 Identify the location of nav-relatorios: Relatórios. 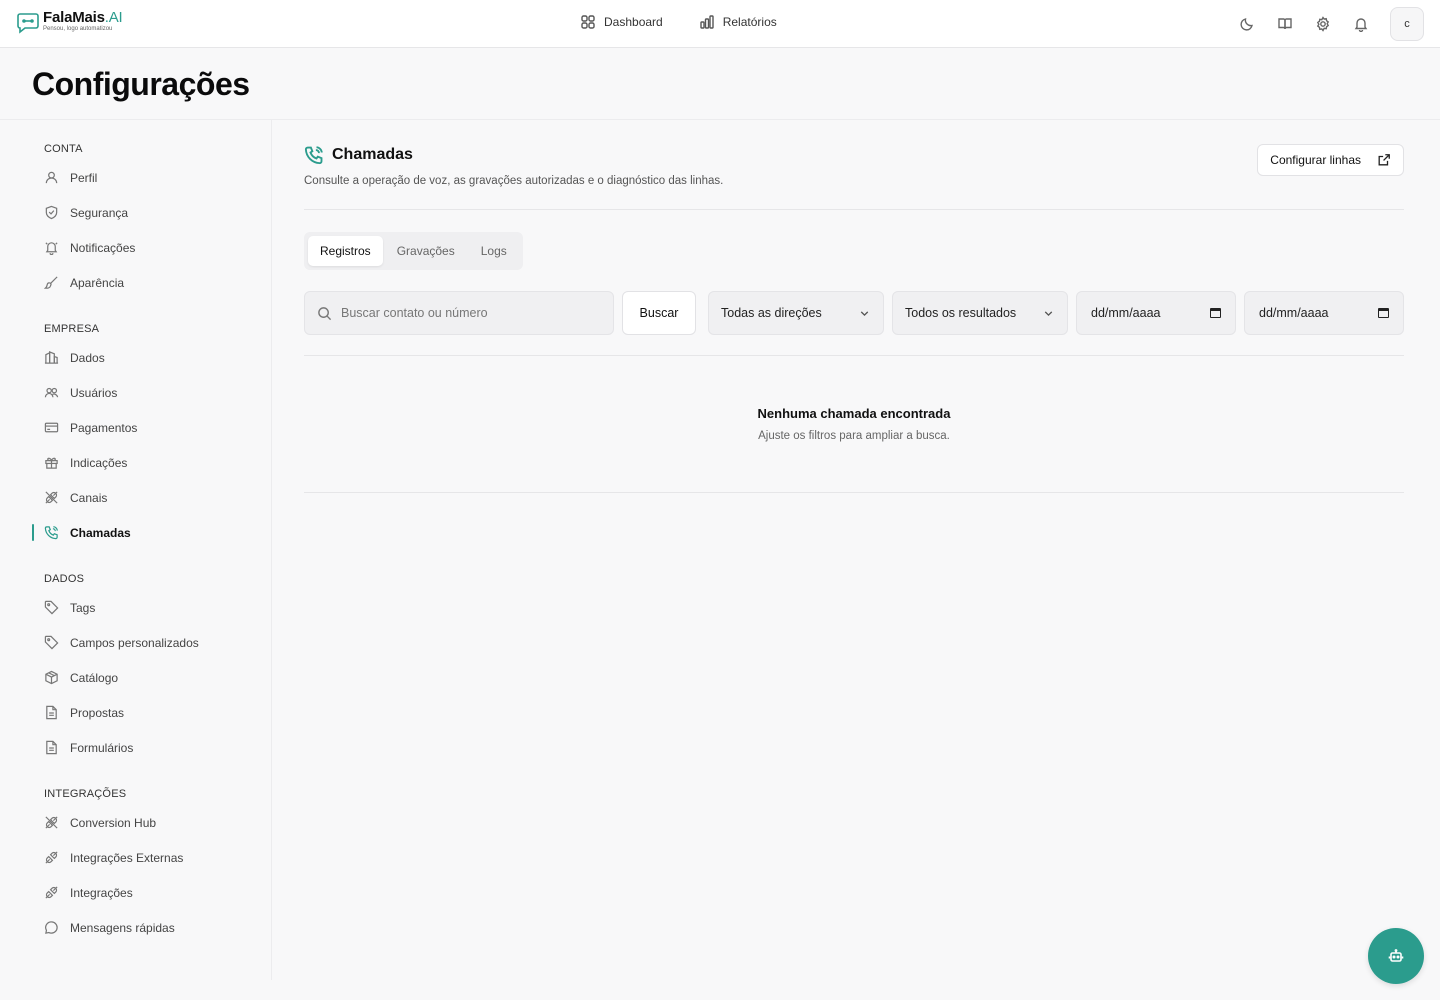
(738, 22).